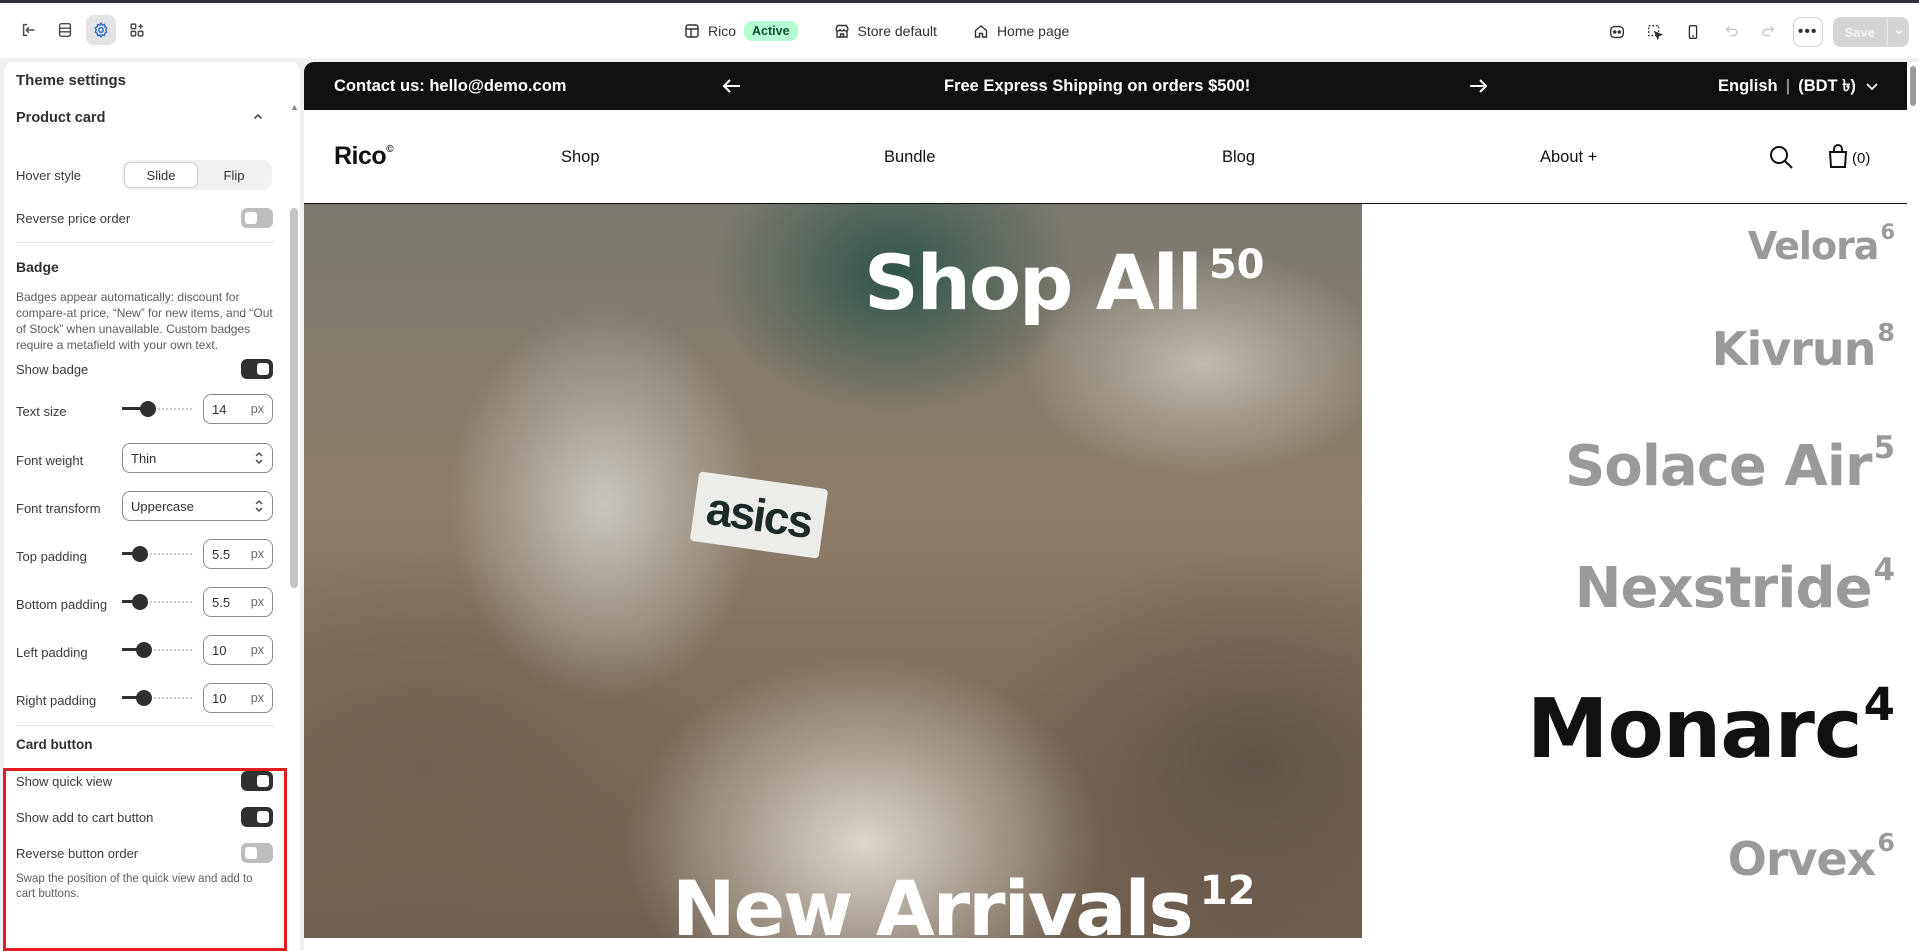 Image resolution: width=1919 pixels, height=951 pixels. What do you see at coordinates (1861, 158) in the screenshot?
I see `cart-count: (0)` at bounding box center [1861, 158].